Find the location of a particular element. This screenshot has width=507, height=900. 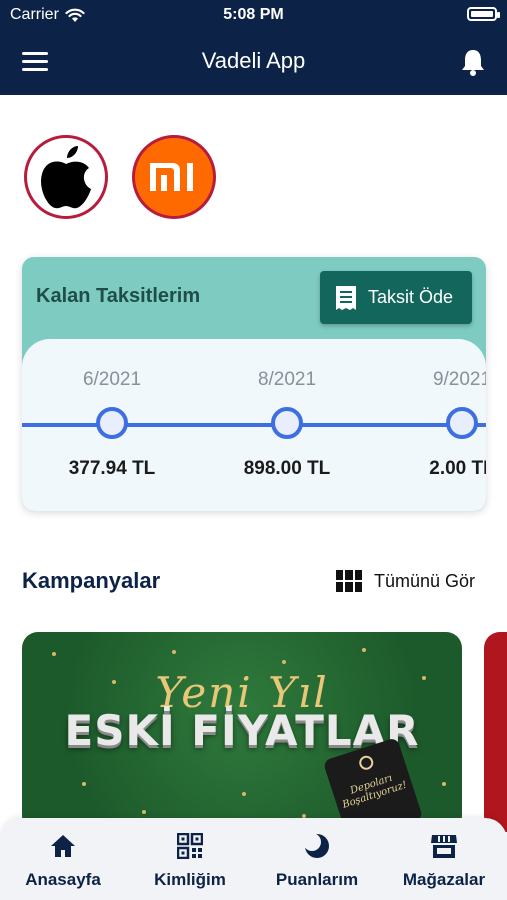

campaigns-title: Kampanyalar is located at coordinates (91, 580).